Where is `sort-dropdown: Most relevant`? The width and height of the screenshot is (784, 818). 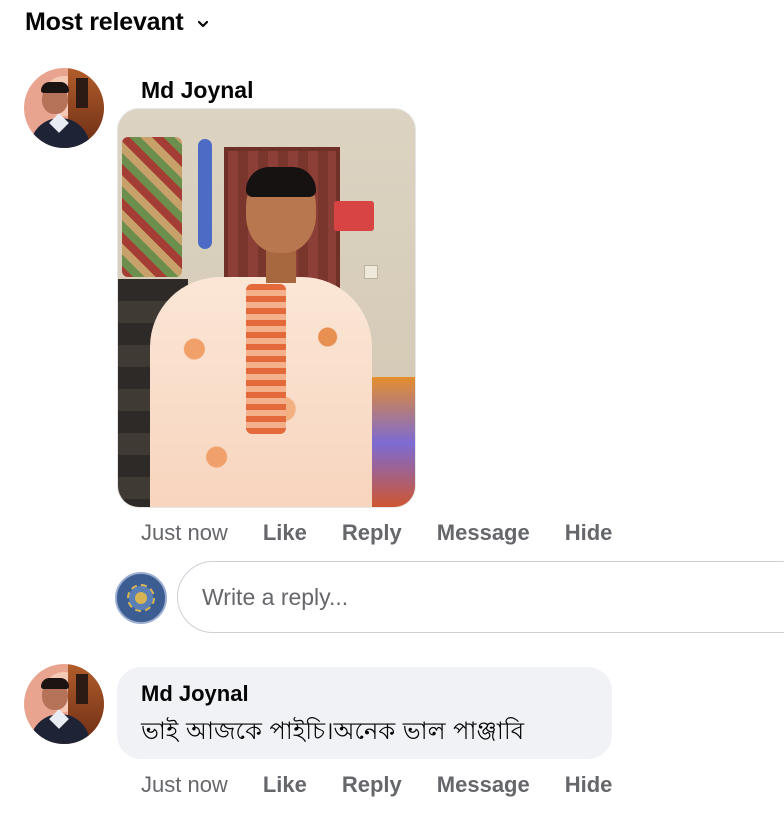
sort-dropdown: Most relevant is located at coordinates (117, 22).